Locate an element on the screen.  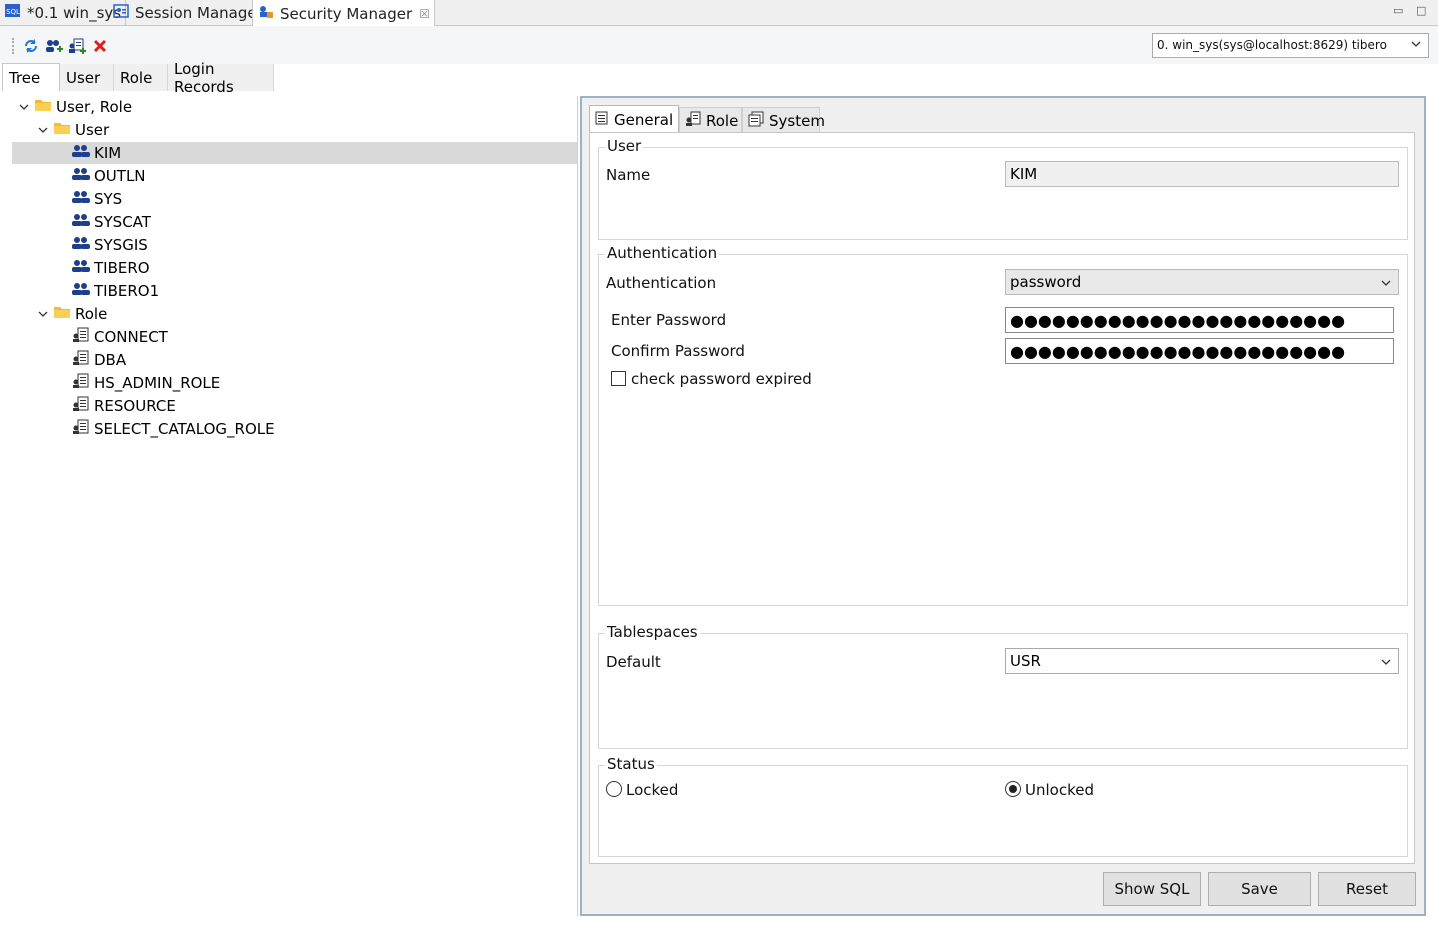
tree-node-user: KIM is located at coordinates (294, 153).